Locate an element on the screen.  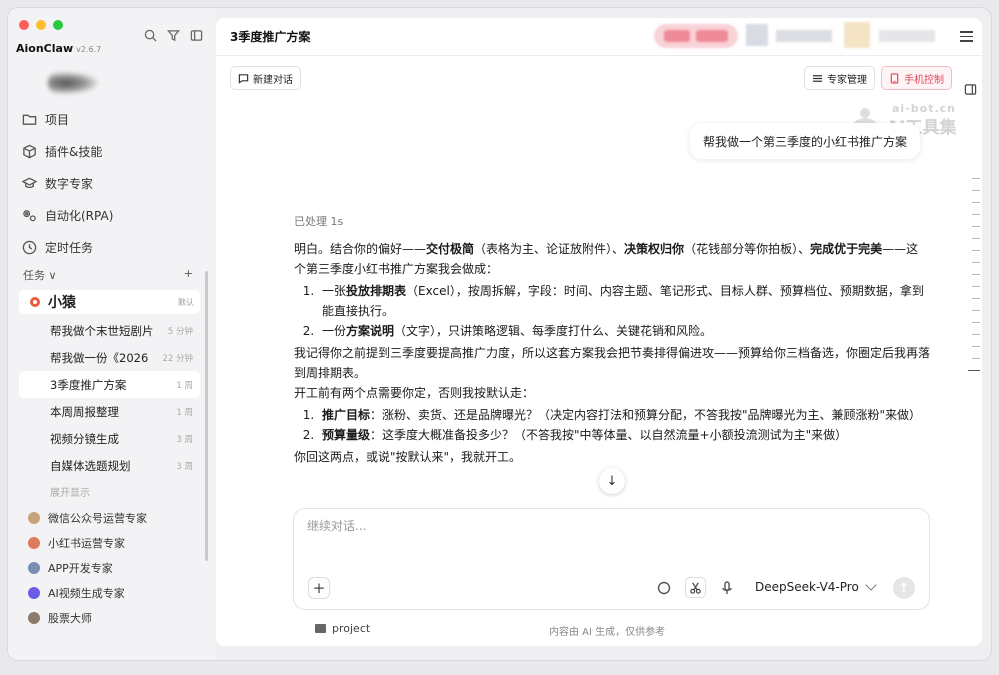
user-avatar is located at coordinates (73, 83).